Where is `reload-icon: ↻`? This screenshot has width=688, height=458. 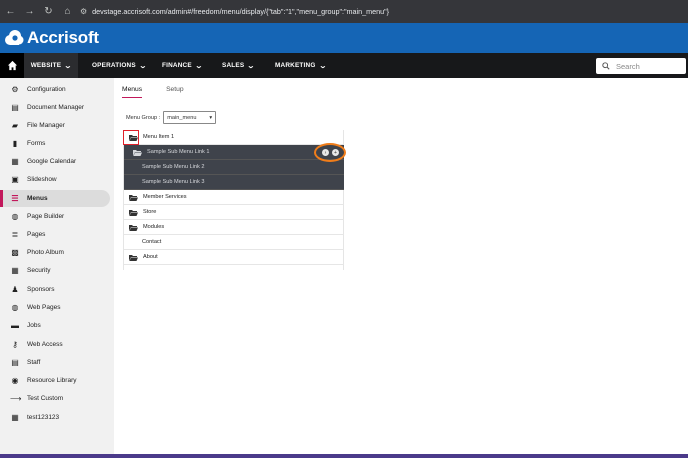 reload-icon: ↻ is located at coordinates (48, 11).